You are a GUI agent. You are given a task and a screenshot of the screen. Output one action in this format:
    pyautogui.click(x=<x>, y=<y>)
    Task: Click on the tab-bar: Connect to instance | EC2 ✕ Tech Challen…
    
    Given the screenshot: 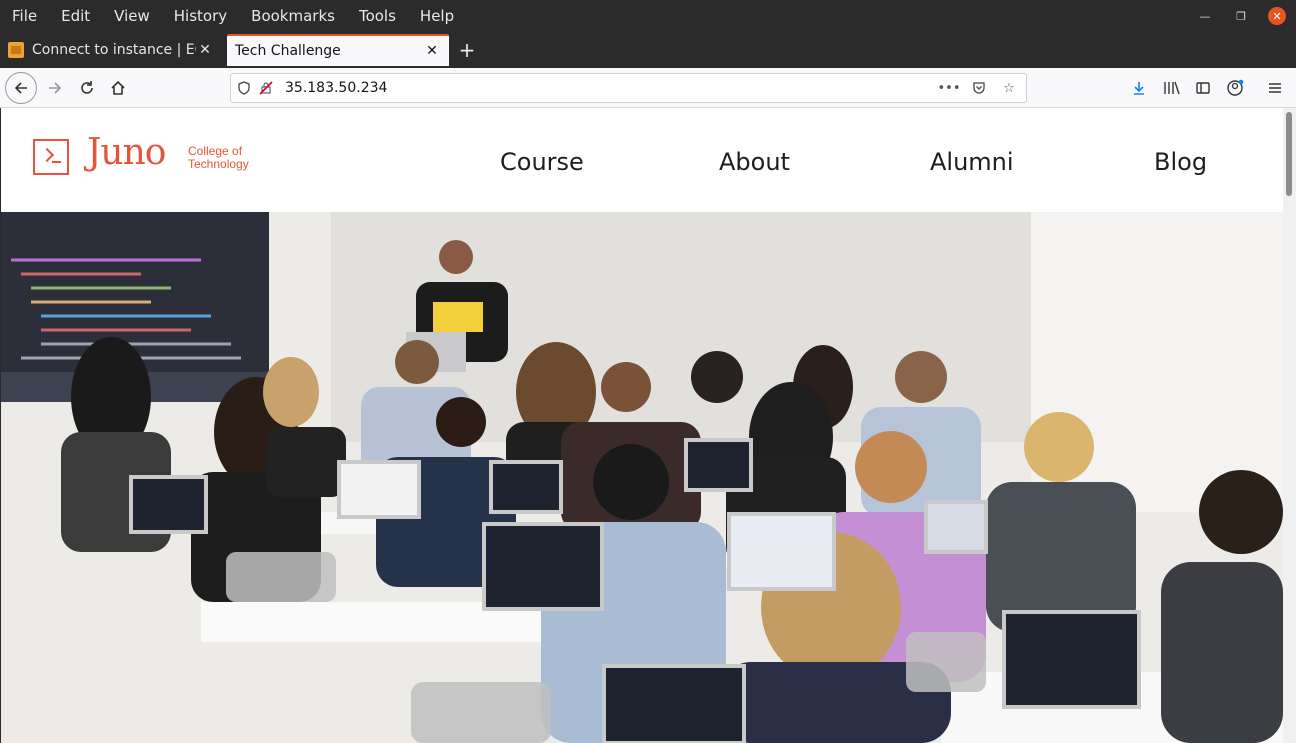 What is the action you would take?
    pyautogui.click(x=648, y=50)
    